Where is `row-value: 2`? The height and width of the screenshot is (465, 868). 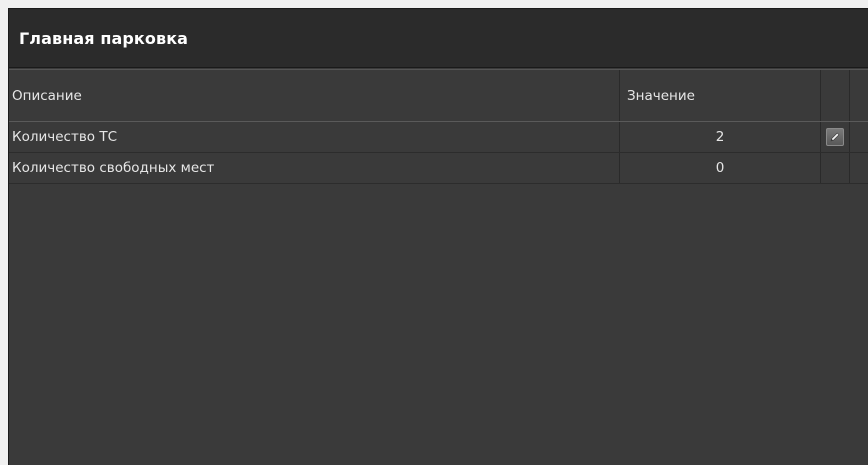 row-value: 2 is located at coordinates (720, 137).